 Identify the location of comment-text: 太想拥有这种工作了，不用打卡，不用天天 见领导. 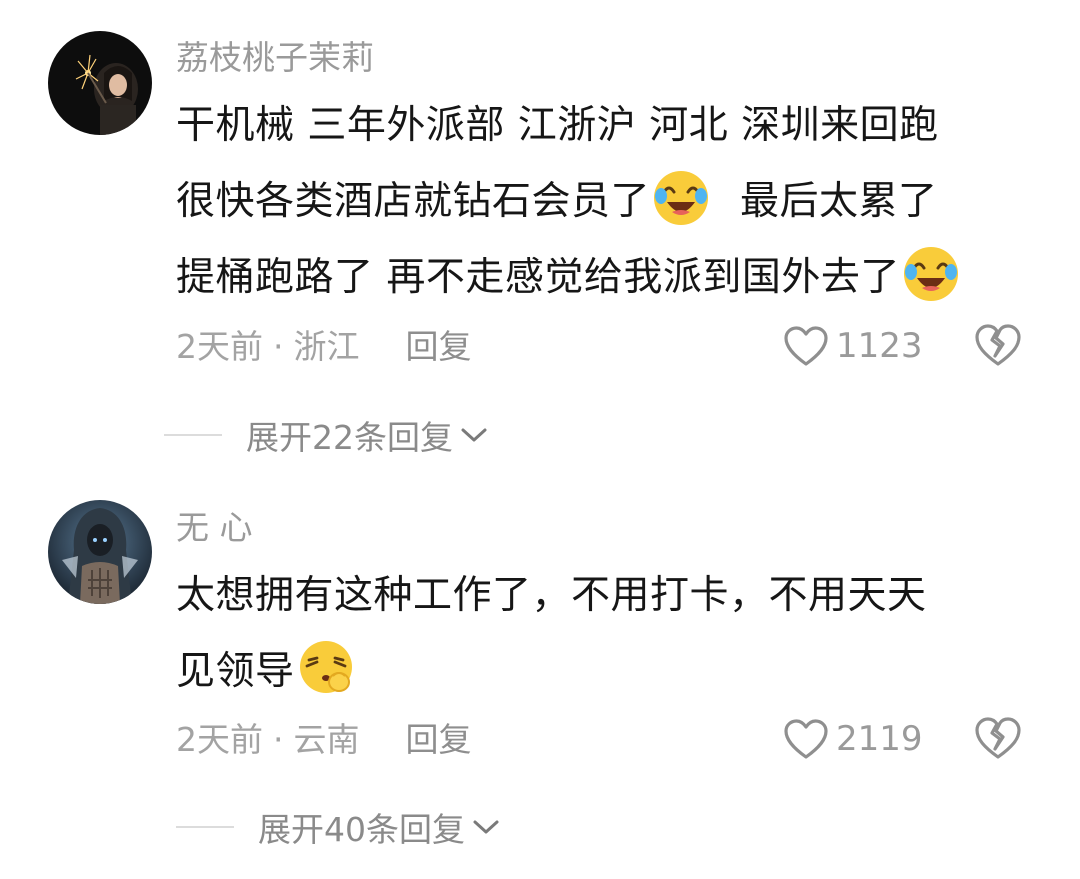
(611, 634).